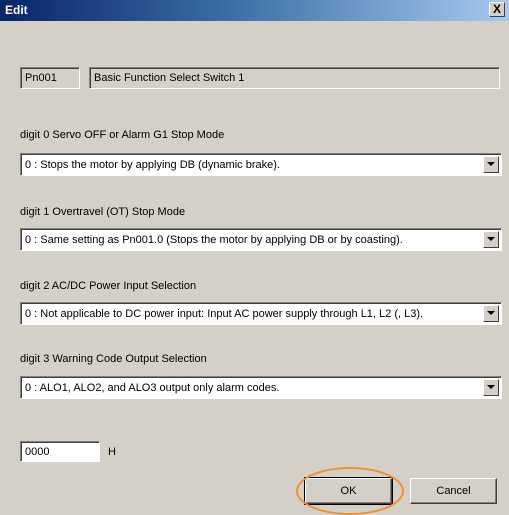 The width and height of the screenshot is (509, 515). What do you see at coordinates (294, 78) in the screenshot?
I see `parameter-name: Basic Function Select Switch 1` at bounding box center [294, 78].